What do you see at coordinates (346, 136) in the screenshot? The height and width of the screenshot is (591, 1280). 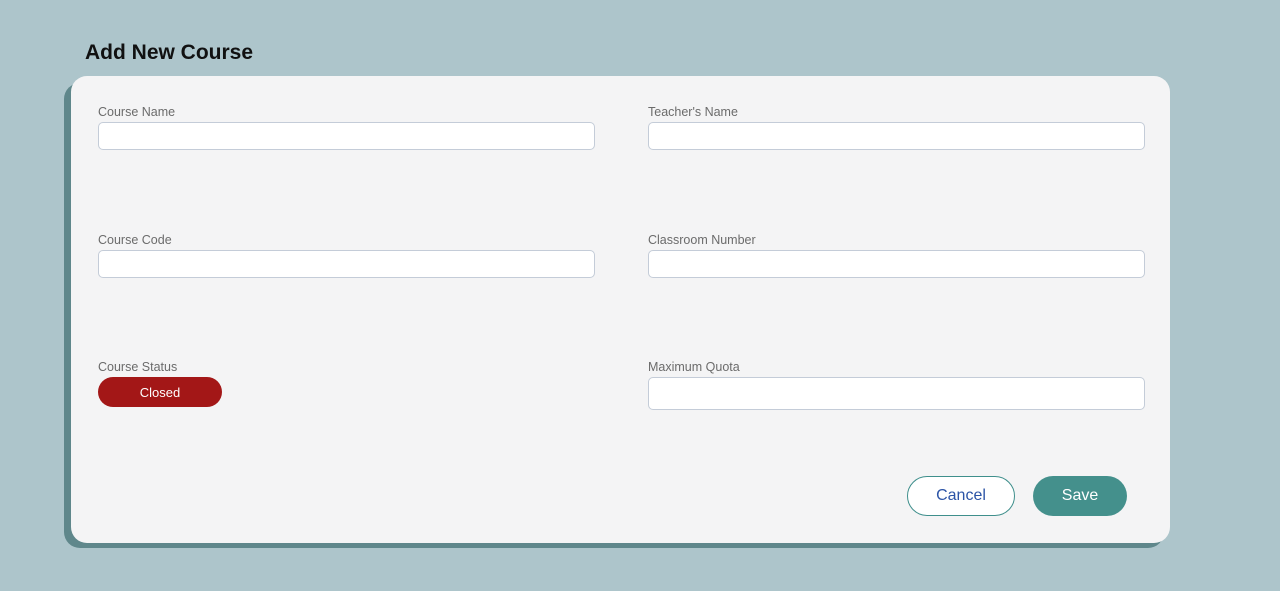 I see `course-name-input` at bounding box center [346, 136].